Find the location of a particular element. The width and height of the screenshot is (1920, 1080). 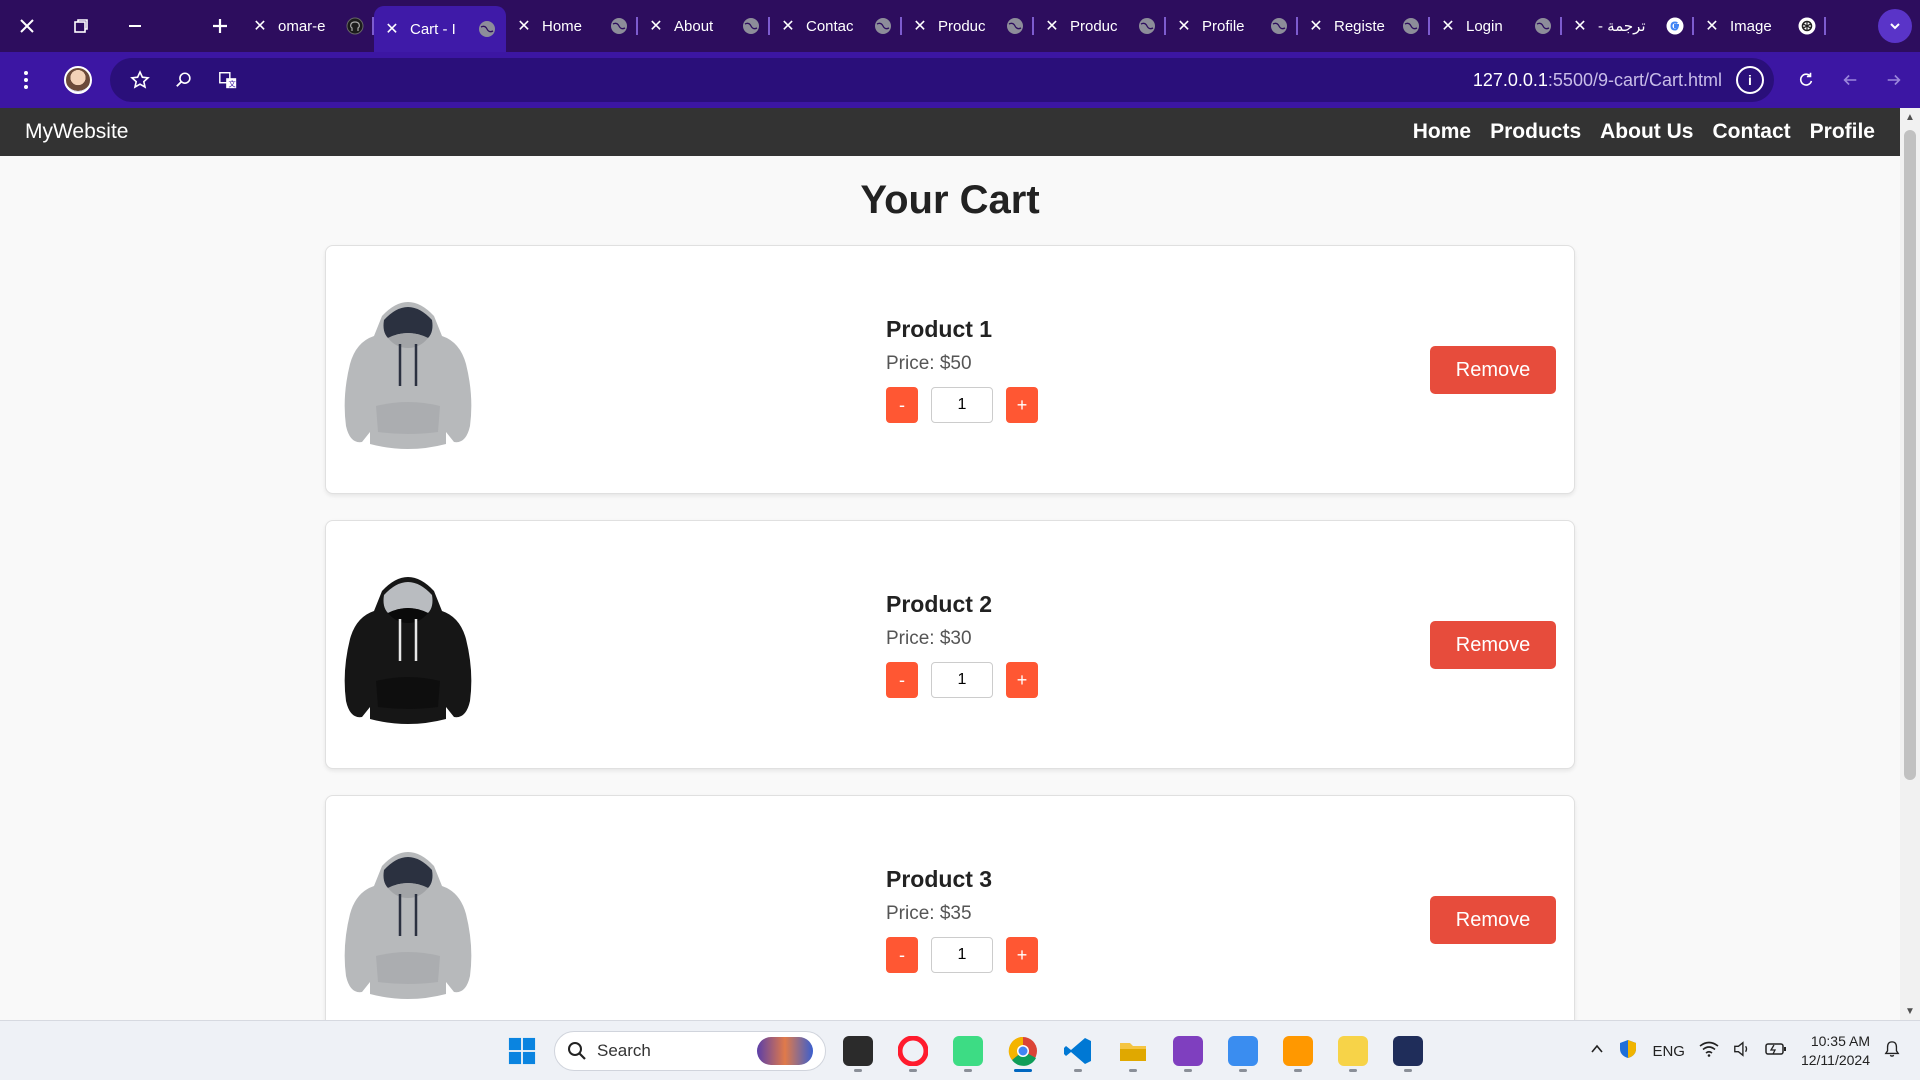

browser-tab: ✕ Profile is located at coordinates (1232, 26).